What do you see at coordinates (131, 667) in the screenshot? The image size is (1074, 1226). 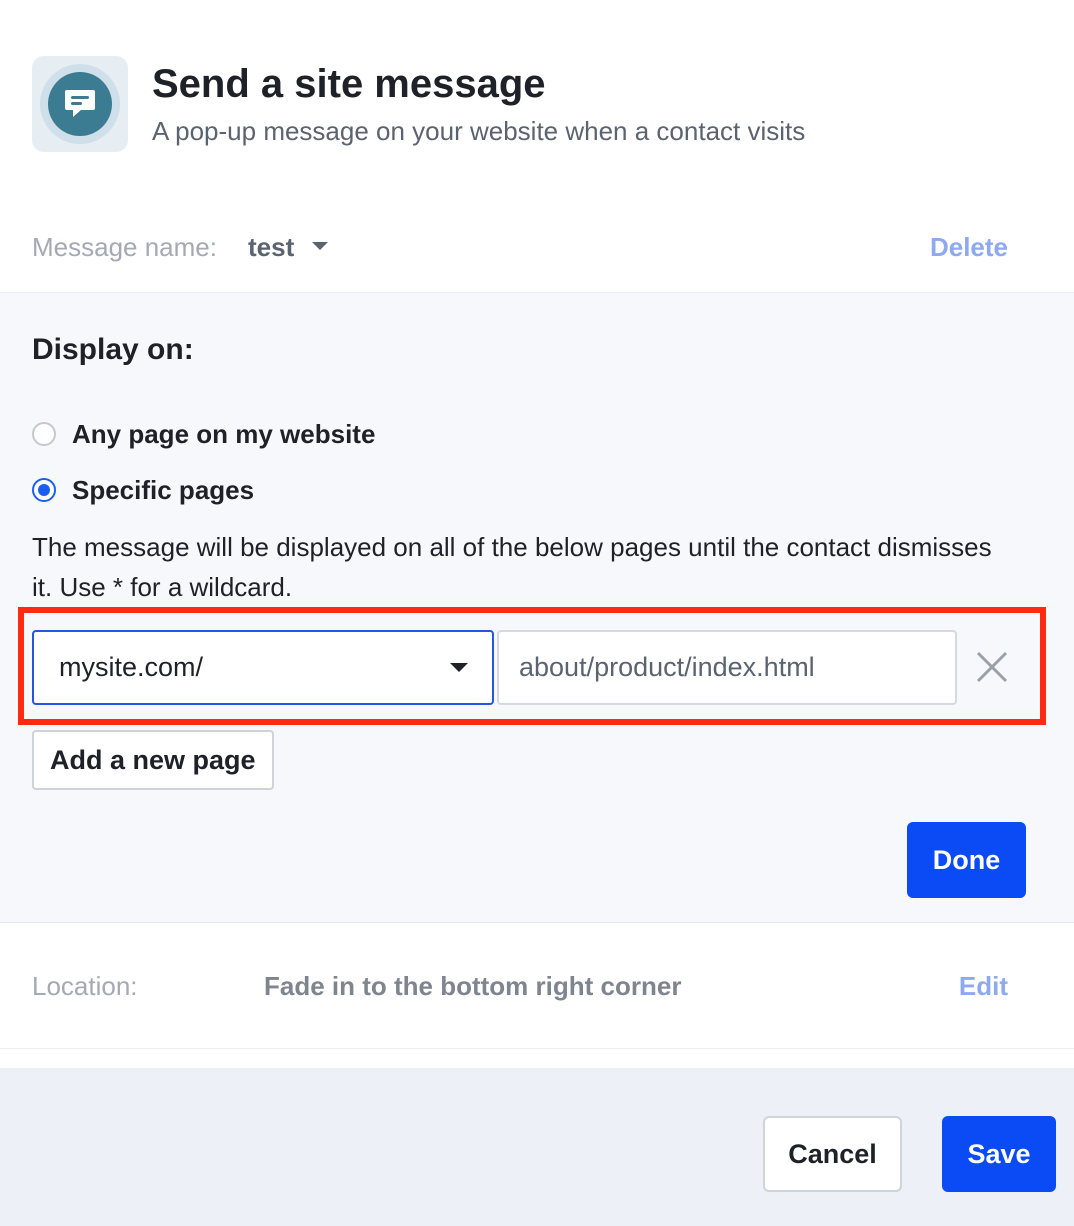 I see `domain-select-value: mysite.com/` at bounding box center [131, 667].